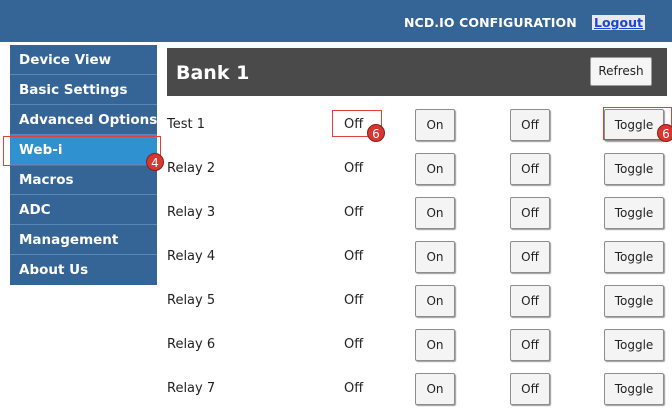 The height and width of the screenshot is (412, 672). What do you see at coordinates (191, 168) in the screenshot?
I see `relay-name: Relay 2` at bounding box center [191, 168].